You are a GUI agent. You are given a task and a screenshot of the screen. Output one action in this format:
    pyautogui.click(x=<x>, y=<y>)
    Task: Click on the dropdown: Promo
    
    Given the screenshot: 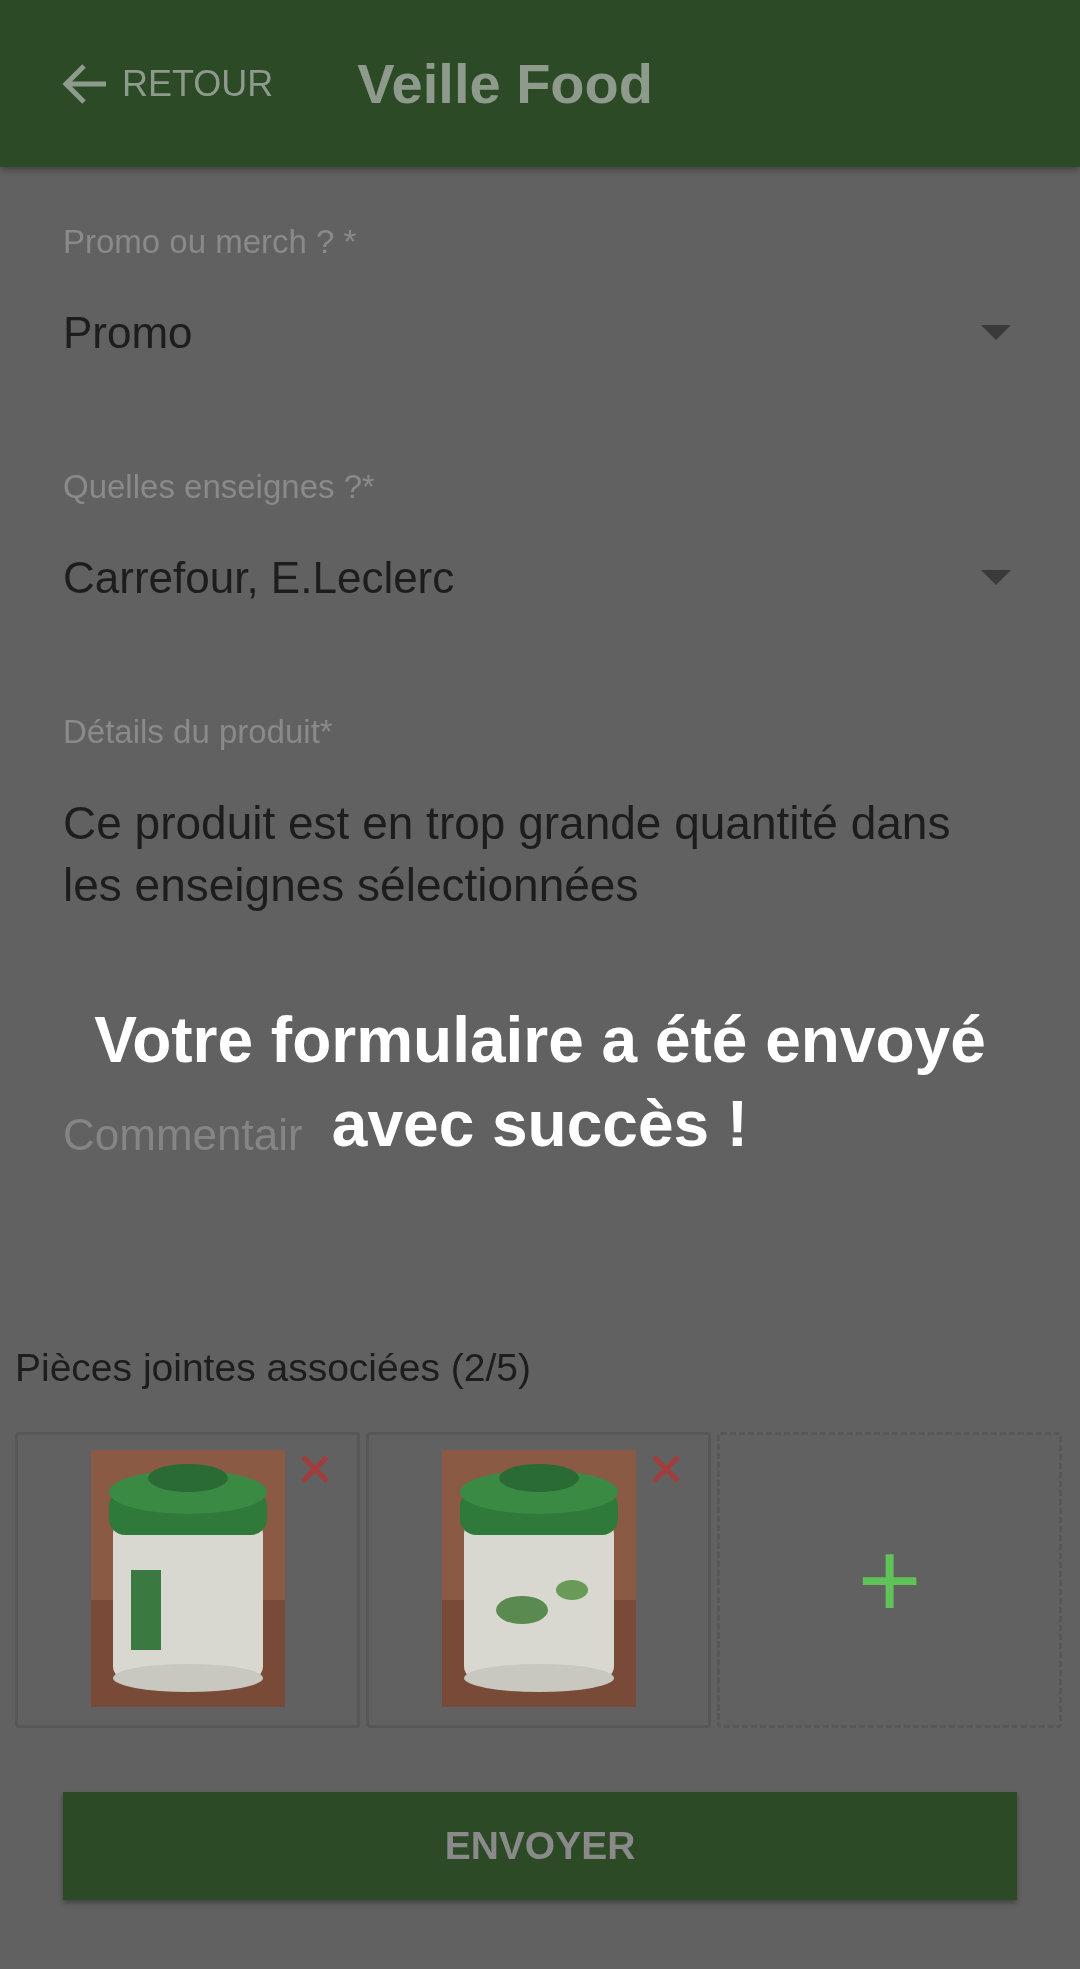 What is the action you would take?
    pyautogui.click(x=540, y=333)
    